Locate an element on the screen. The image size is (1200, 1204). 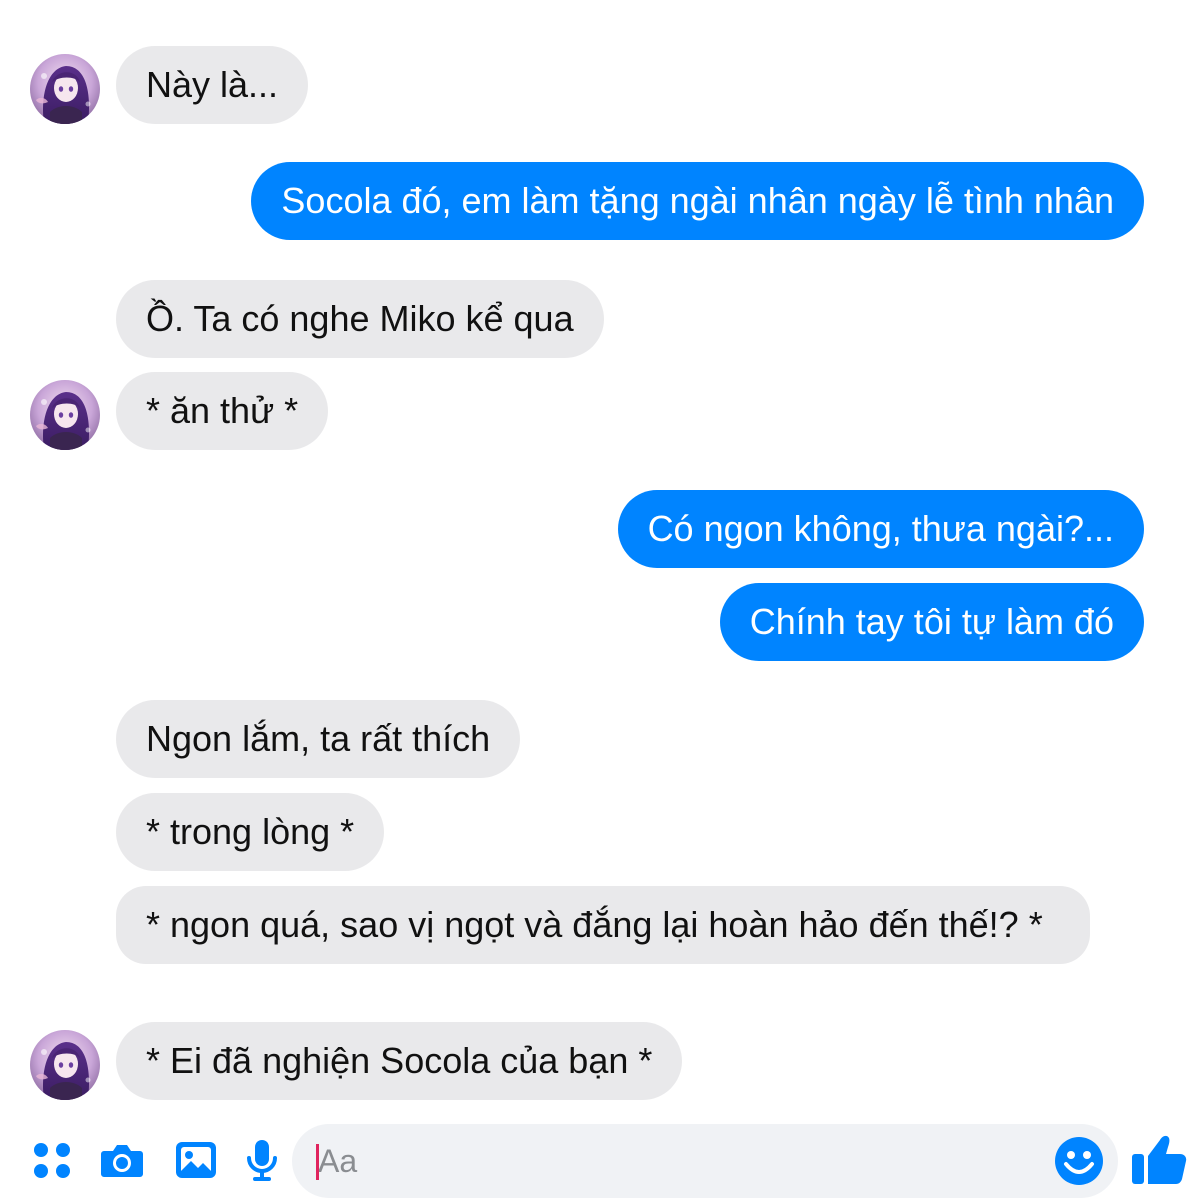
message-input is located at coordinates (667, 1161).